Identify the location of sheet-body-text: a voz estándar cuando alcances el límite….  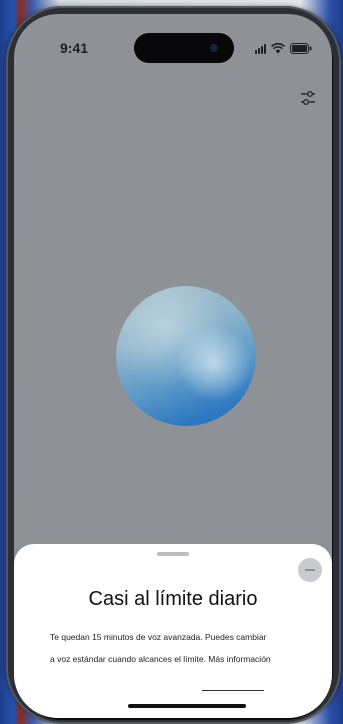
(128, 659).